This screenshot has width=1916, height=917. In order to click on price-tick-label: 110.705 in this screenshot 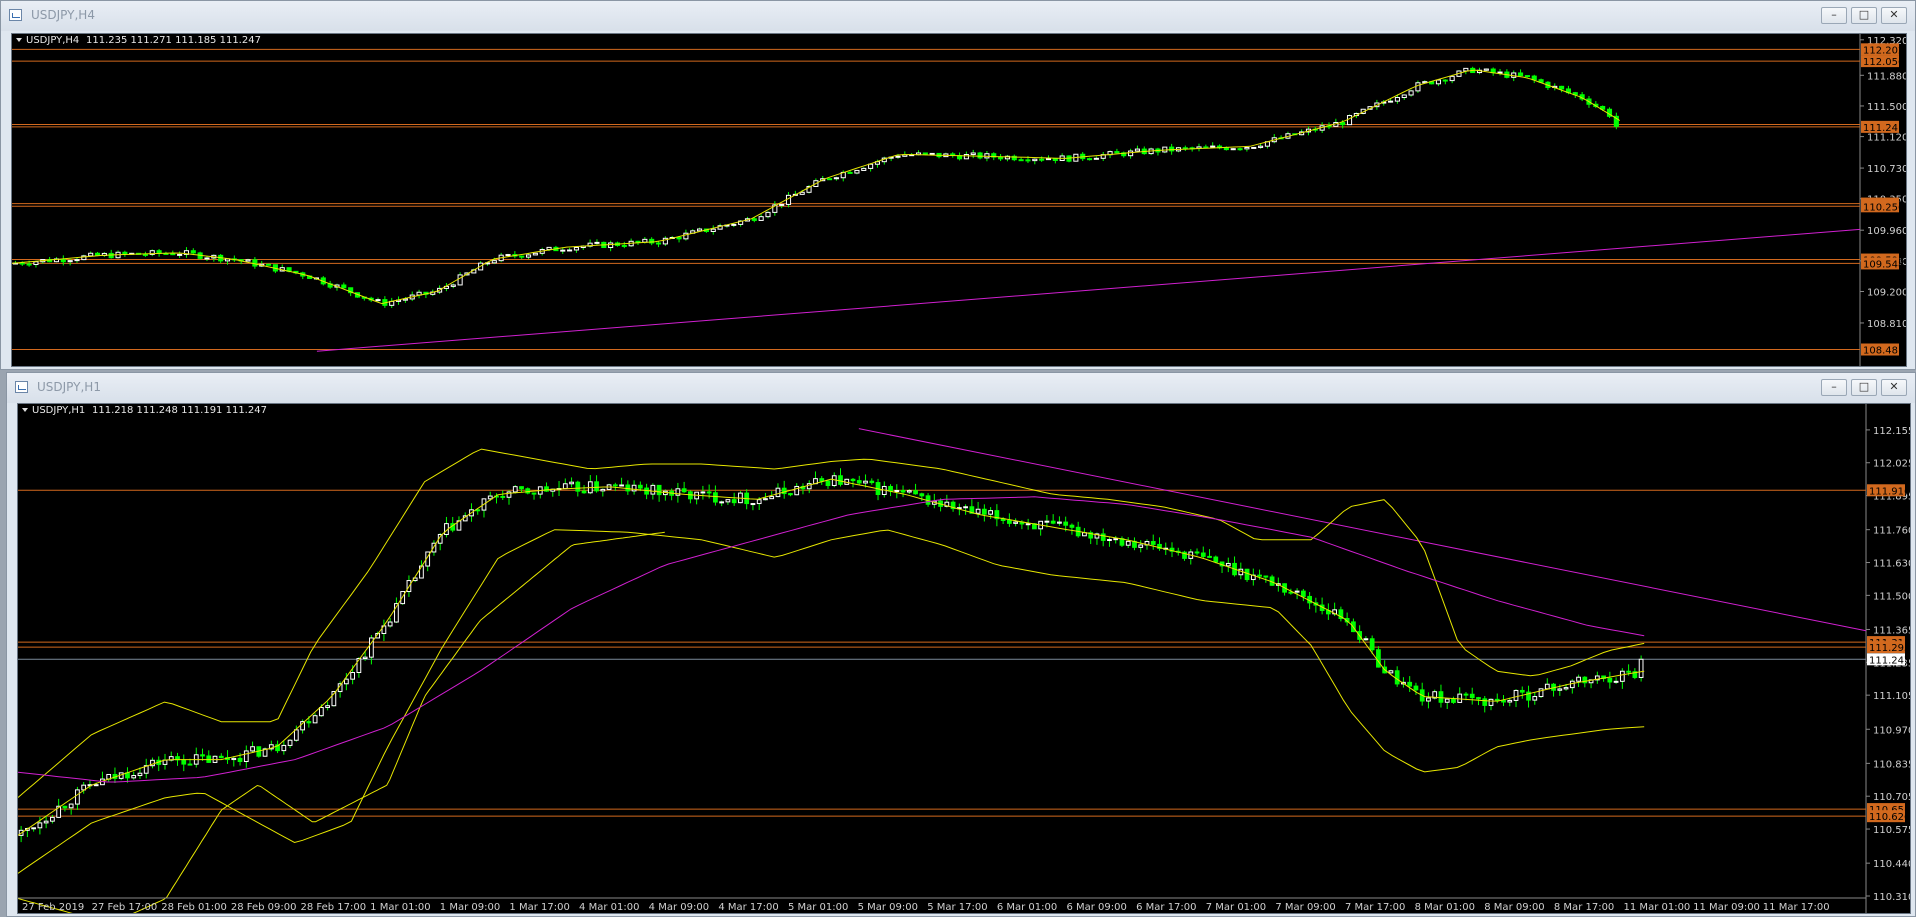, I will do `click(1891, 797)`.